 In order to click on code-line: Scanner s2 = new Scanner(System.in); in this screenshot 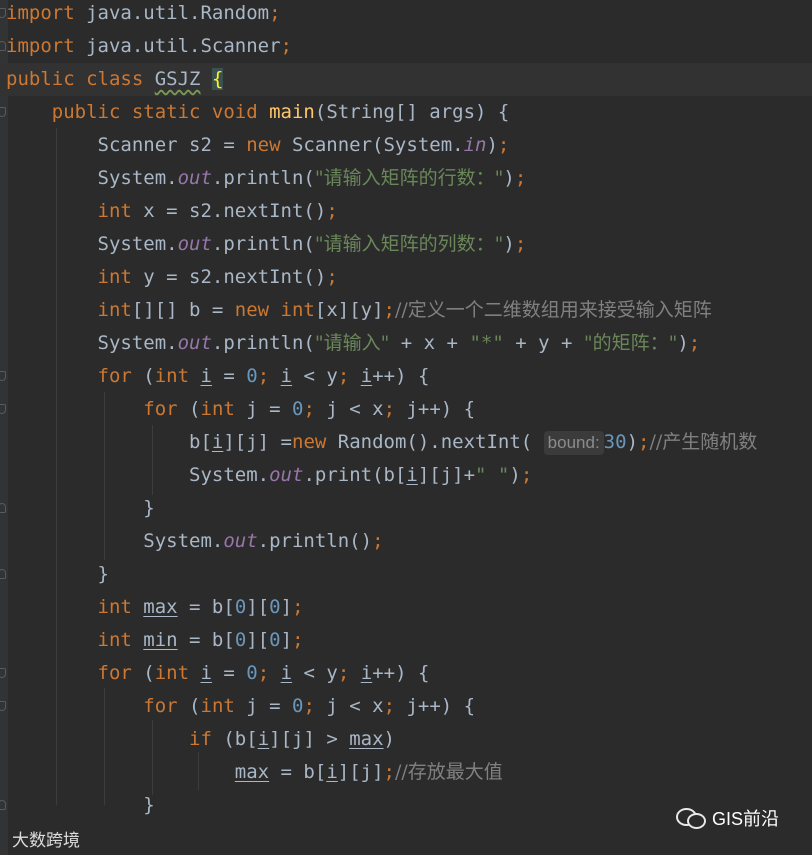, I will do `click(258, 145)`.